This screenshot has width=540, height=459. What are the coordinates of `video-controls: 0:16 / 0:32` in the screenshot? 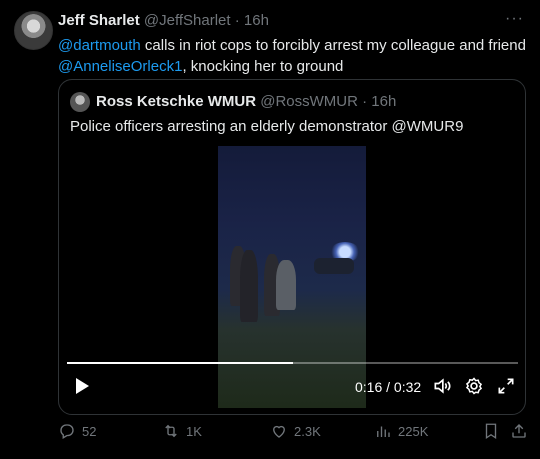 It's located at (292, 387).